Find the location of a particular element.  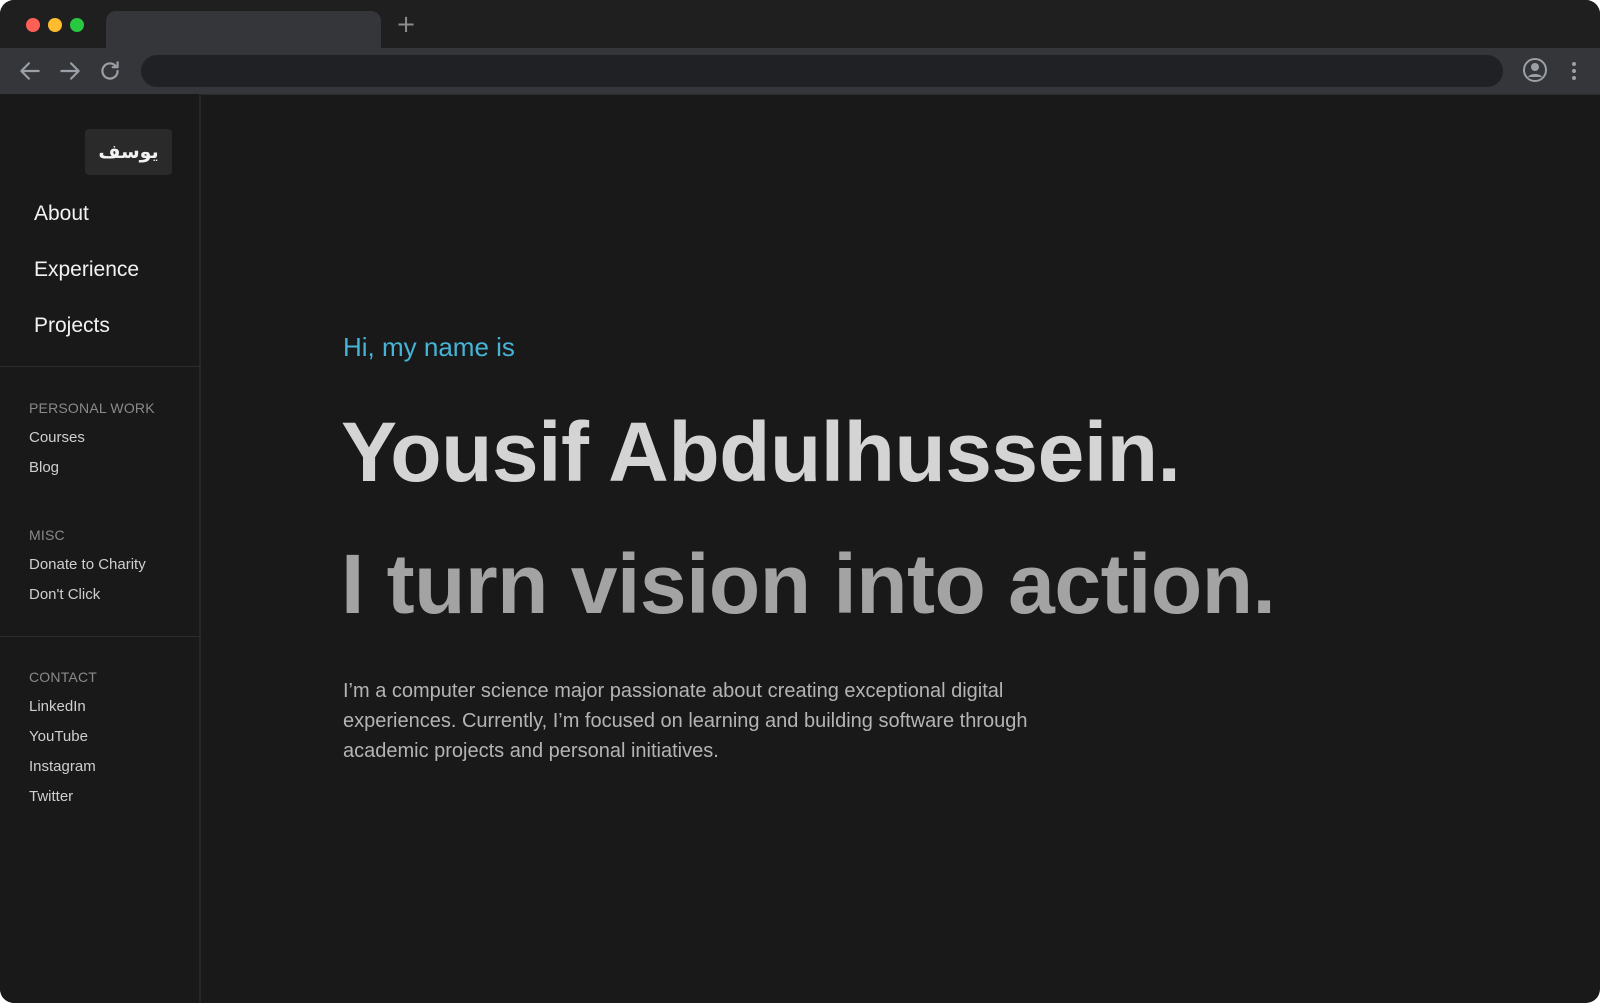

personal-work-section: PERSONAL WORK Courses Blog is located at coordinates (92, 444).